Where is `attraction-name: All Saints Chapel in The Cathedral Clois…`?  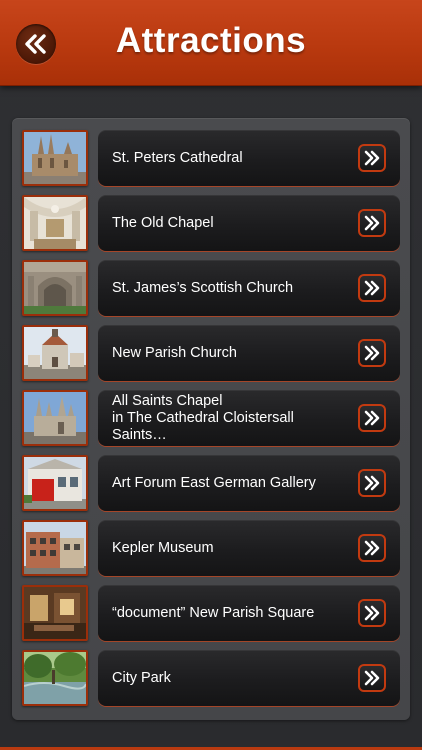 attraction-name: All Saints Chapel in The Cathedral Clois… is located at coordinates (203, 417).